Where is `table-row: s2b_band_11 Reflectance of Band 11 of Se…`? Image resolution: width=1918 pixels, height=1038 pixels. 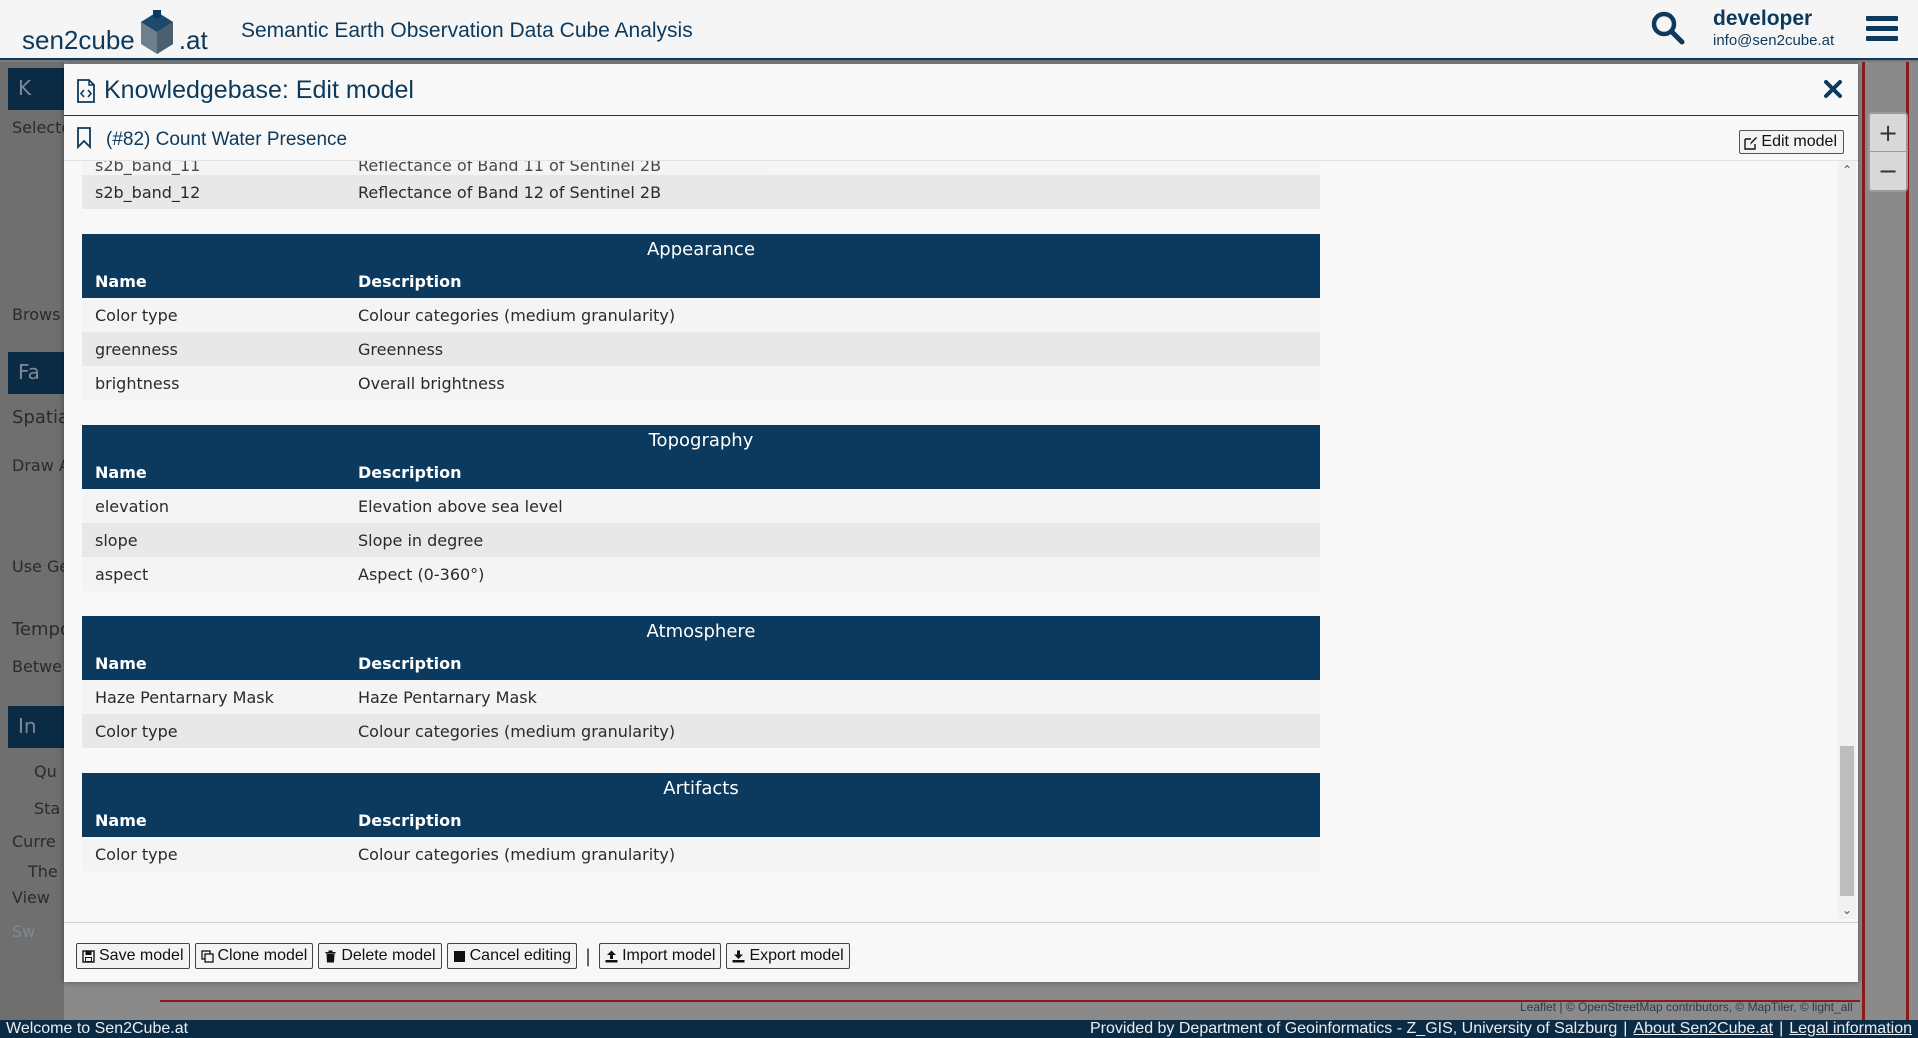 table-row: s2b_band_11 Reflectance of Band 11 of Se… is located at coordinates (701, 168).